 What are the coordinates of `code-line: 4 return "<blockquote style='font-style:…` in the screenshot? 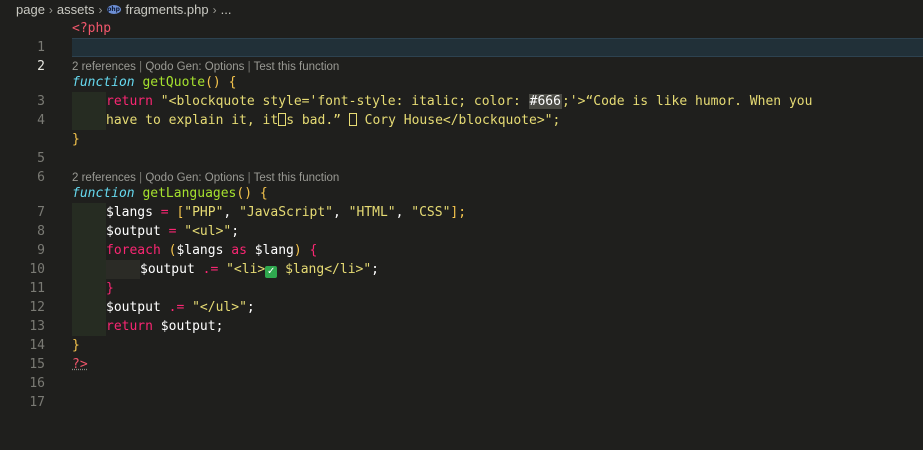 It's located at (461, 110).